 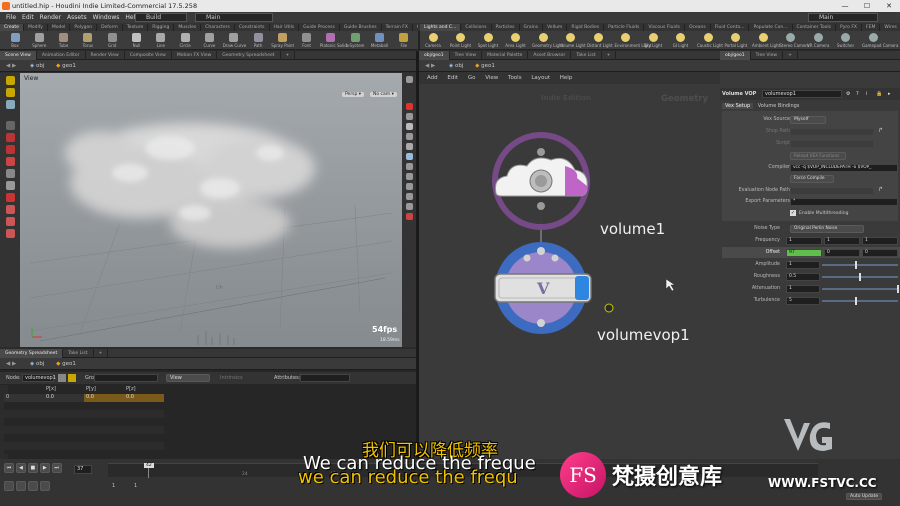 What do you see at coordinates (832, 144) in the screenshot?
I see `script-field` at bounding box center [832, 144].